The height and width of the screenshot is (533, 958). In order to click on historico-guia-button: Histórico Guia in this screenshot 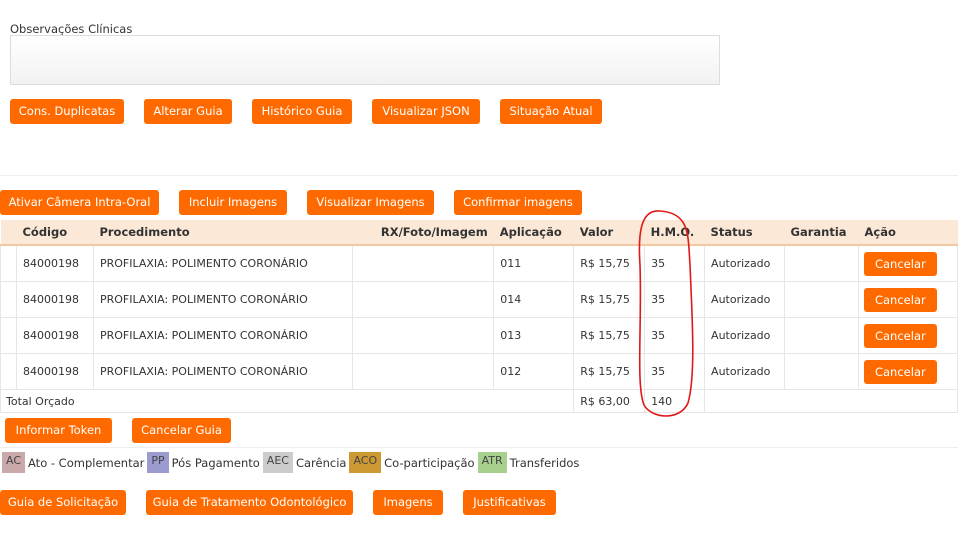, I will do `click(302, 111)`.